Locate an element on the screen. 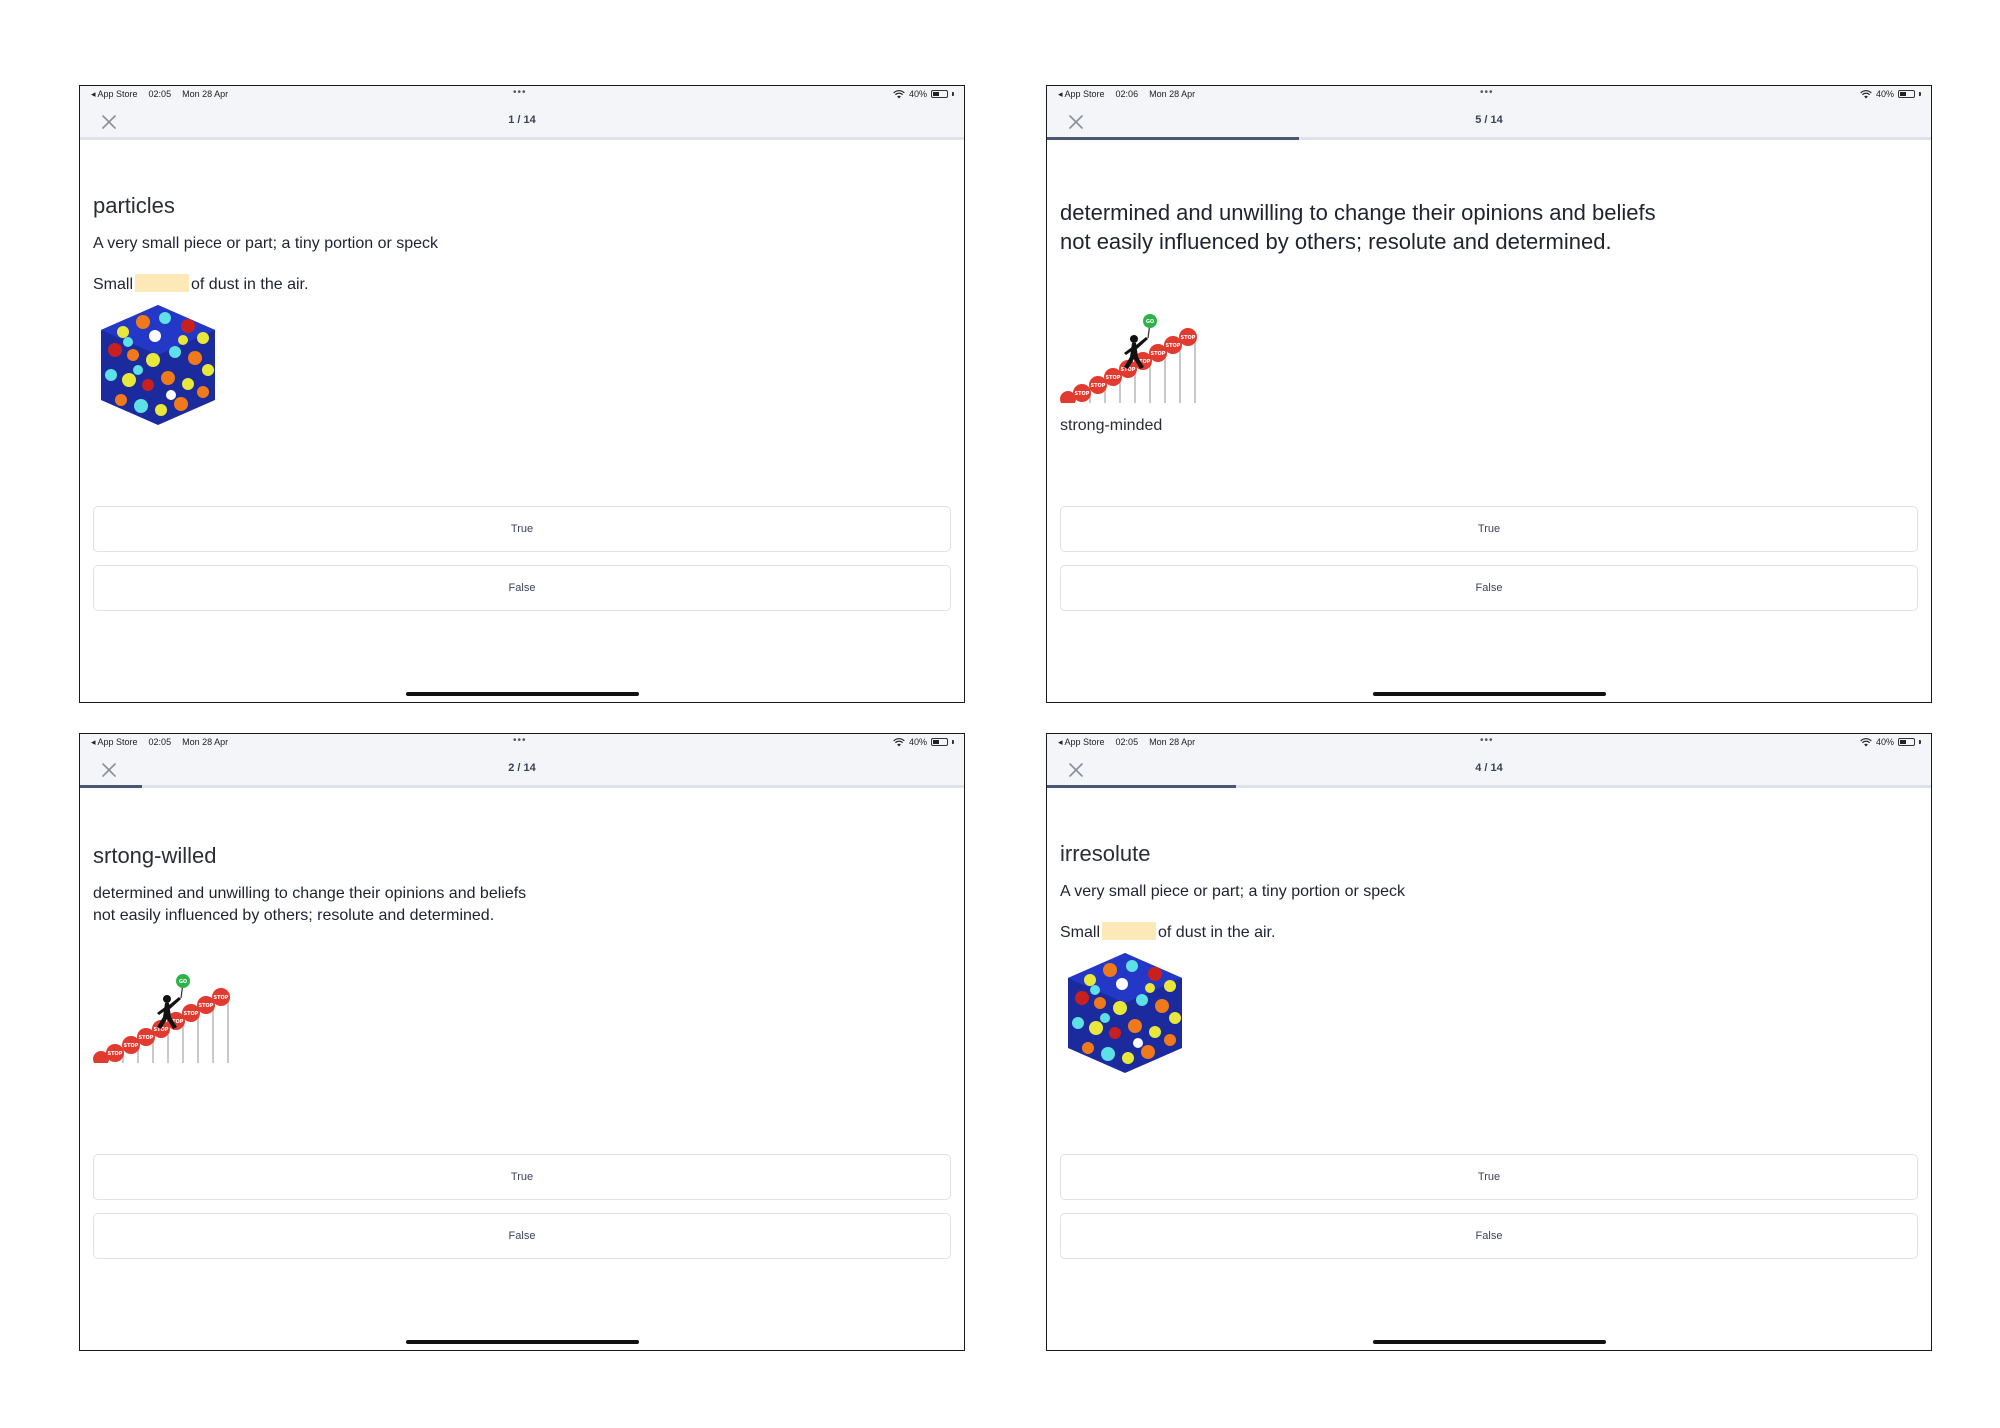 The width and height of the screenshot is (2000, 1428). quiz-header: 4 / 14 is located at coordinates (1489, 770).